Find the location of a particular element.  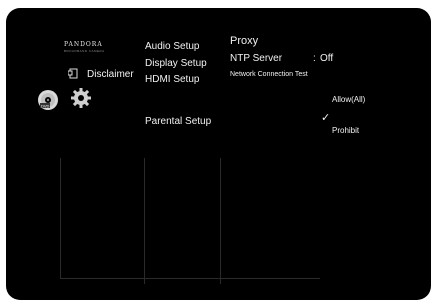

check-icon: ✓ is located at coordinates (326, 118).